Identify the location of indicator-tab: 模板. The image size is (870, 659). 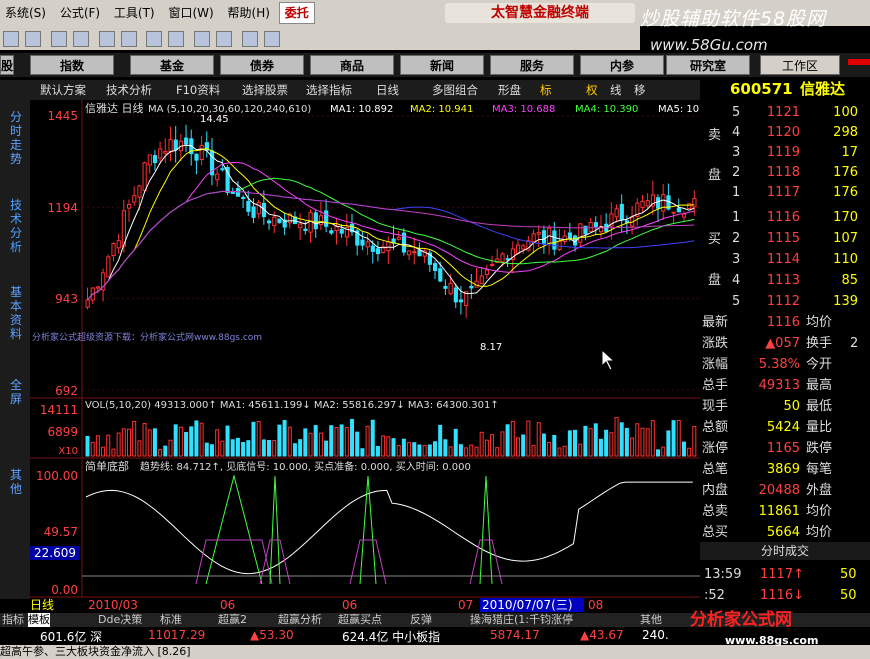
(39, 620).